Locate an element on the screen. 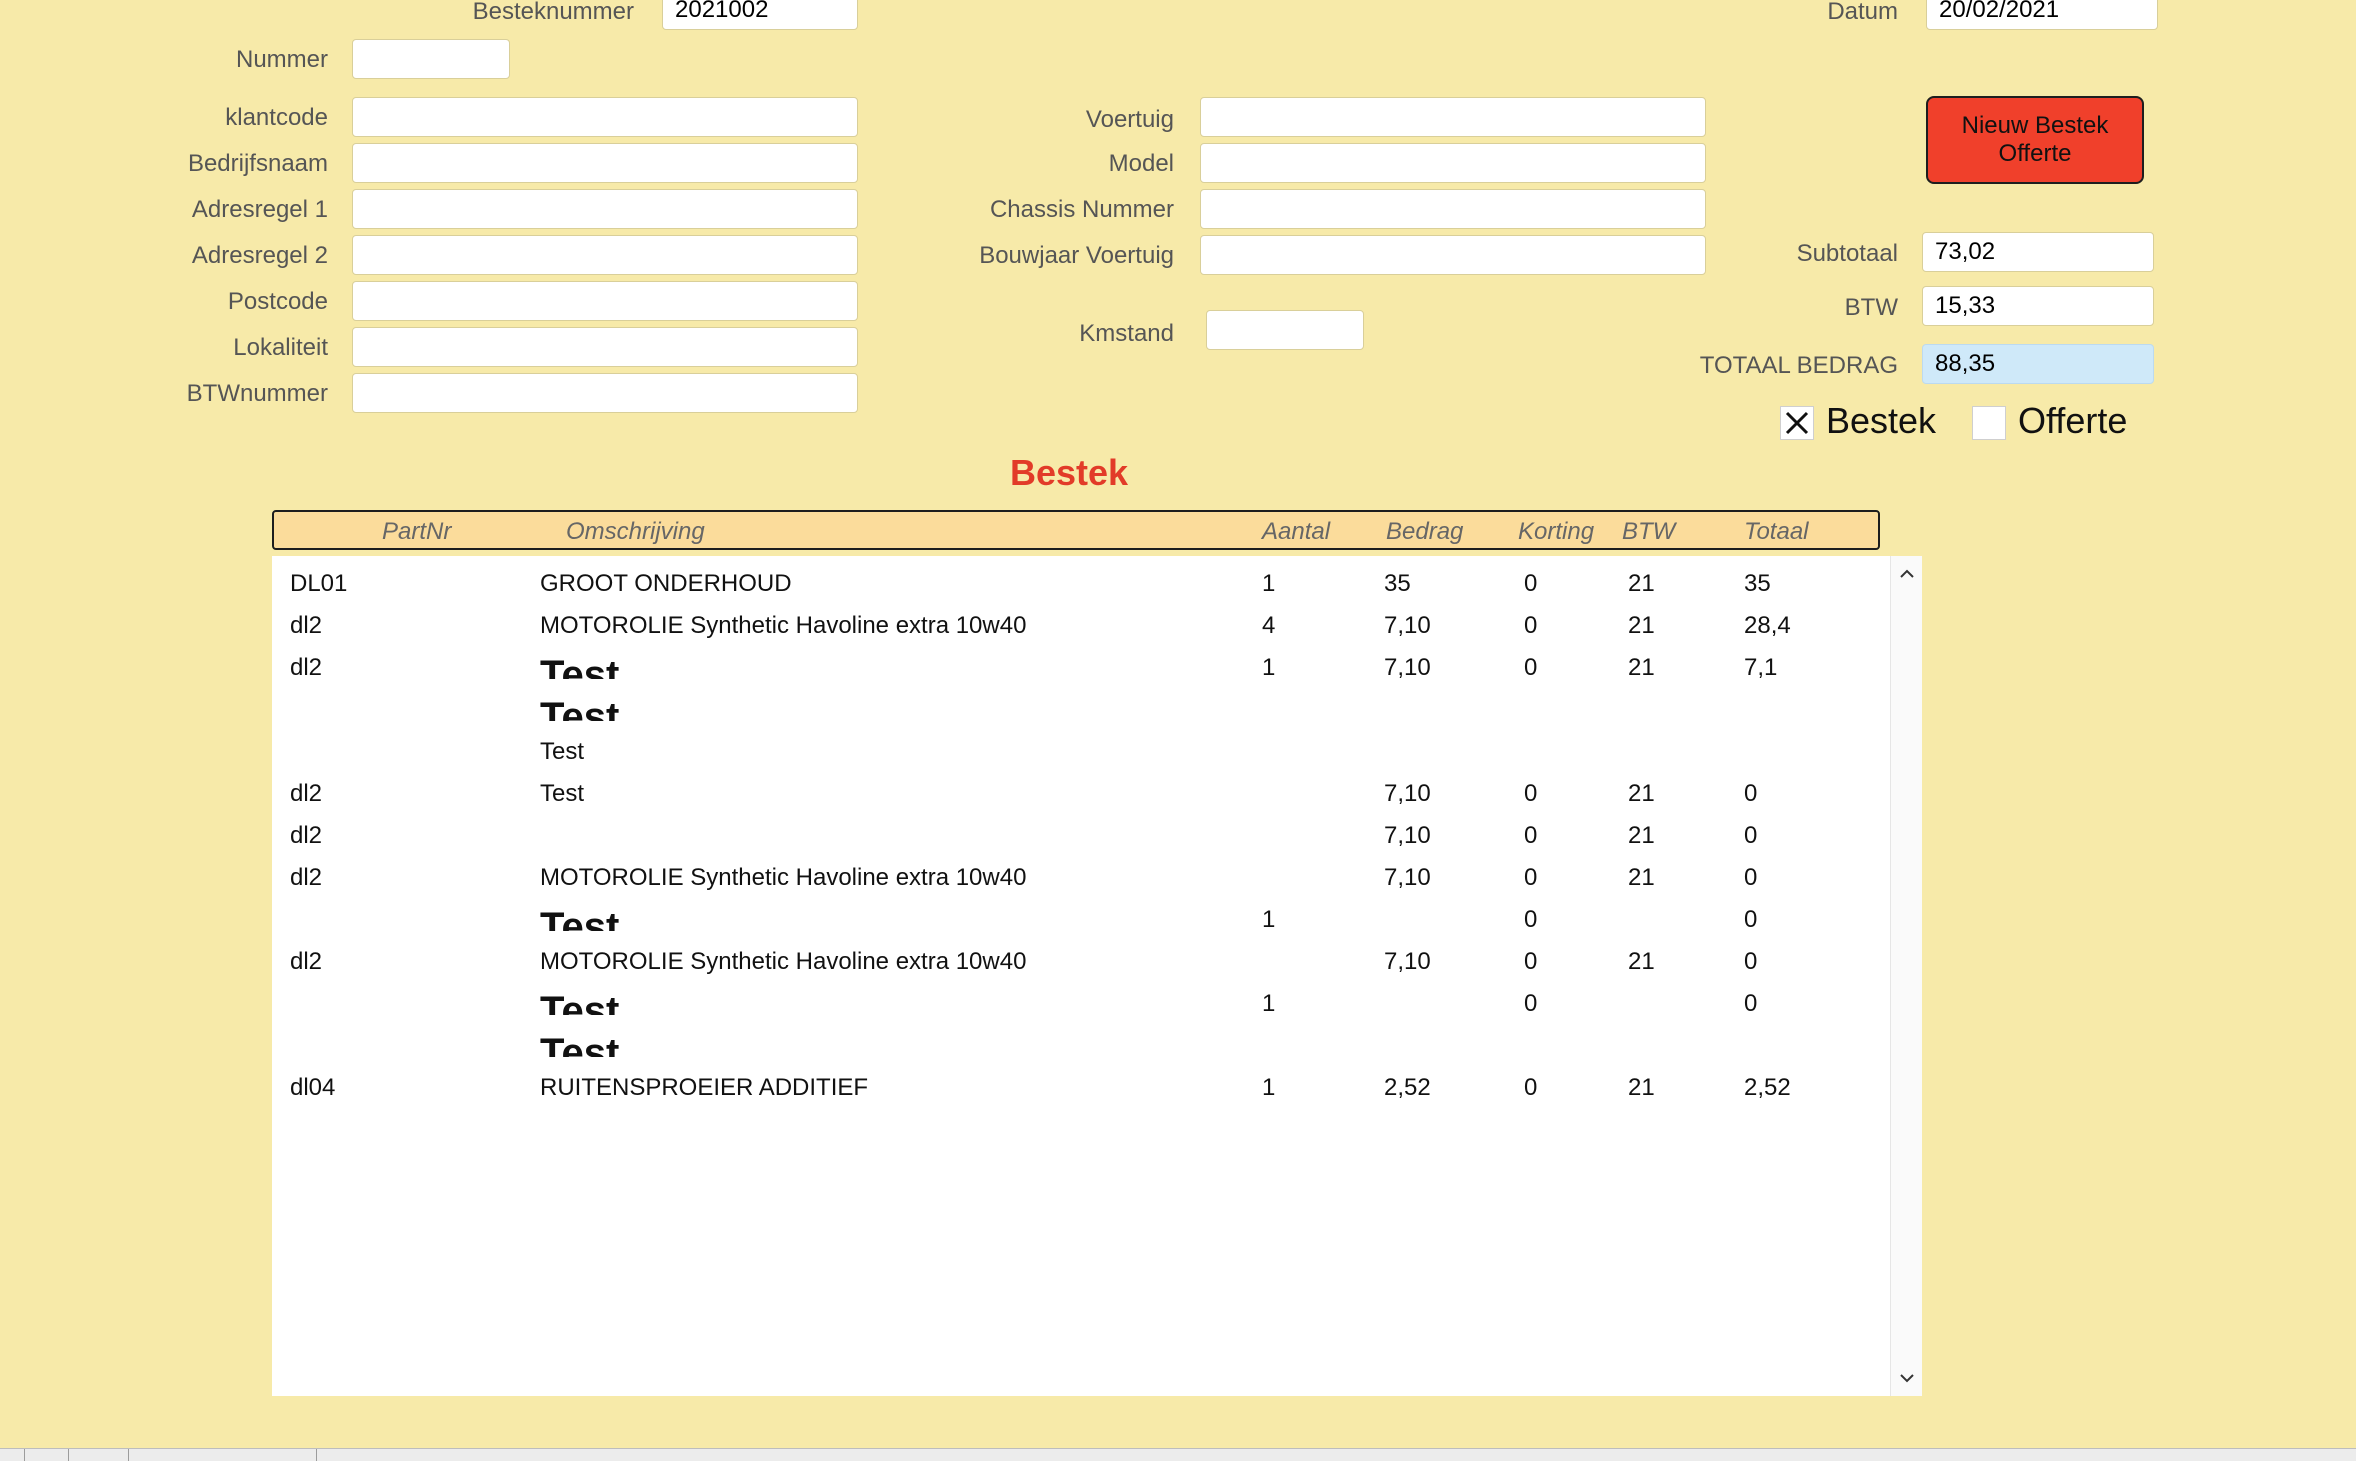  btwnummer-field is located at coordinates (605, 393).